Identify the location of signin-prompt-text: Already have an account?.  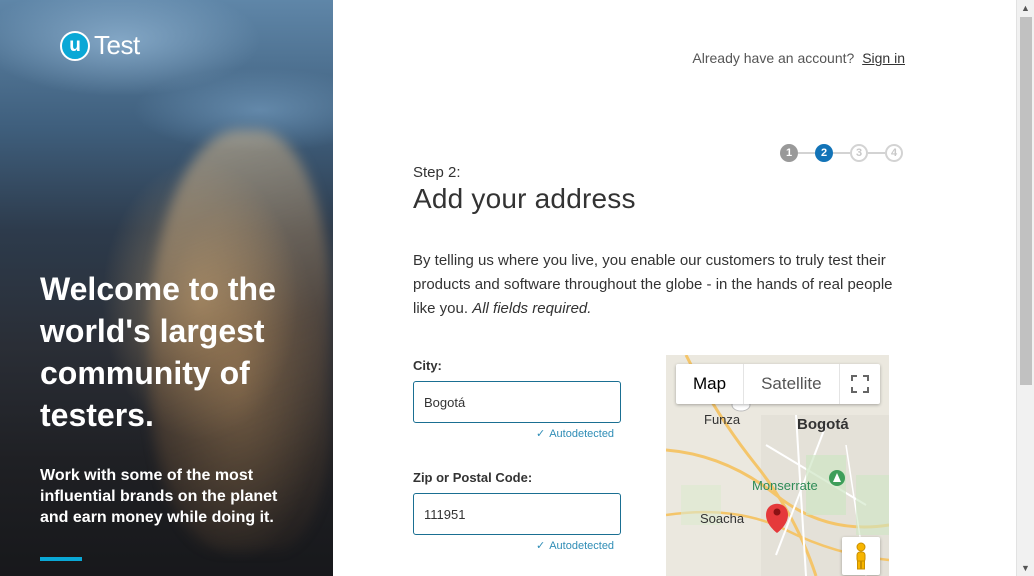
(773, 58).